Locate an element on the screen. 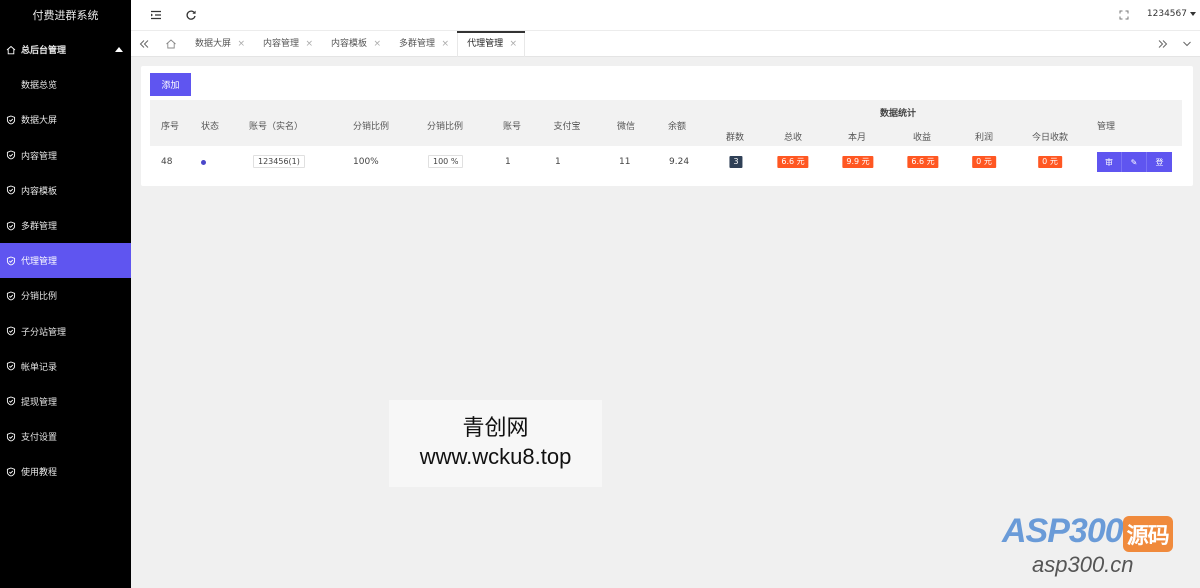 The height and width of the screenshot is (588, 1200). home-tab-icon is located at coordinates (171, 44).